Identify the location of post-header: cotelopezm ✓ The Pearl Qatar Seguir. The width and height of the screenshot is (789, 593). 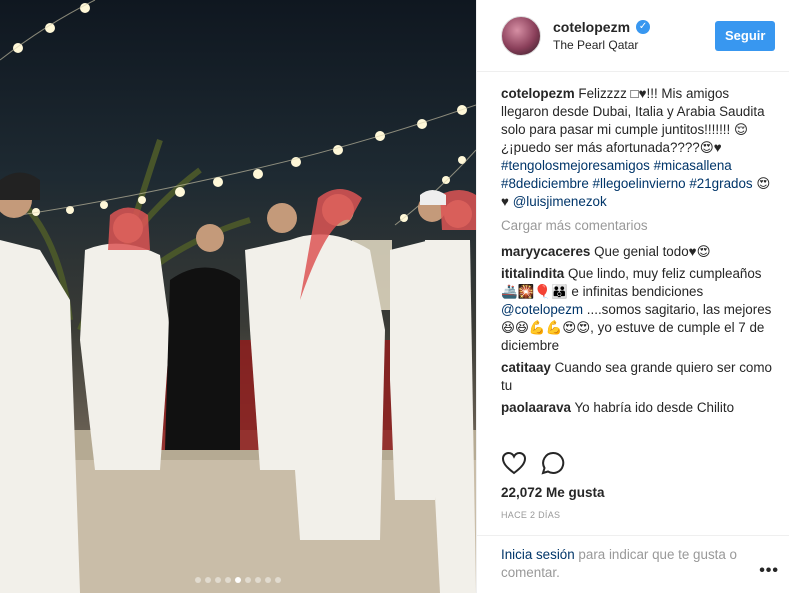
(633, 36).